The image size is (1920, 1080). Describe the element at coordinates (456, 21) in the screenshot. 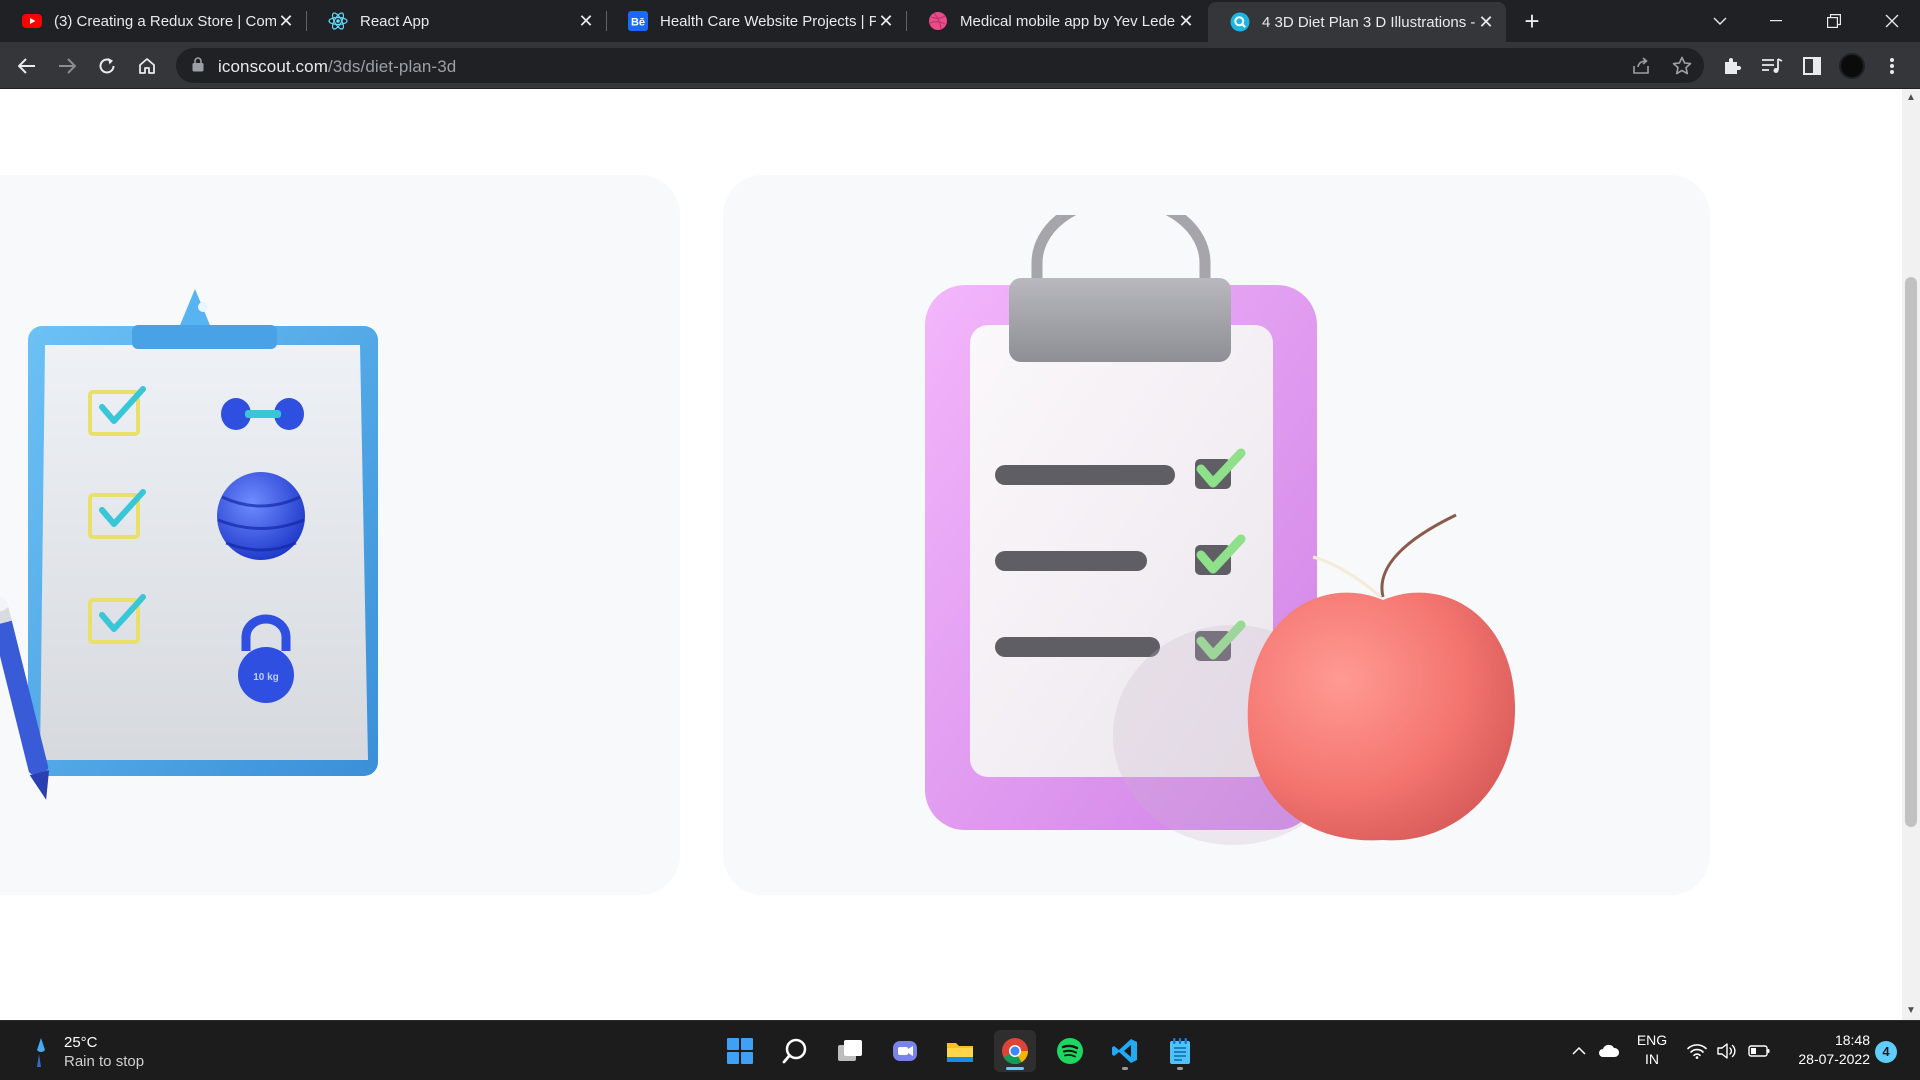

I see `tab-react-app: React App ✕` at that location.